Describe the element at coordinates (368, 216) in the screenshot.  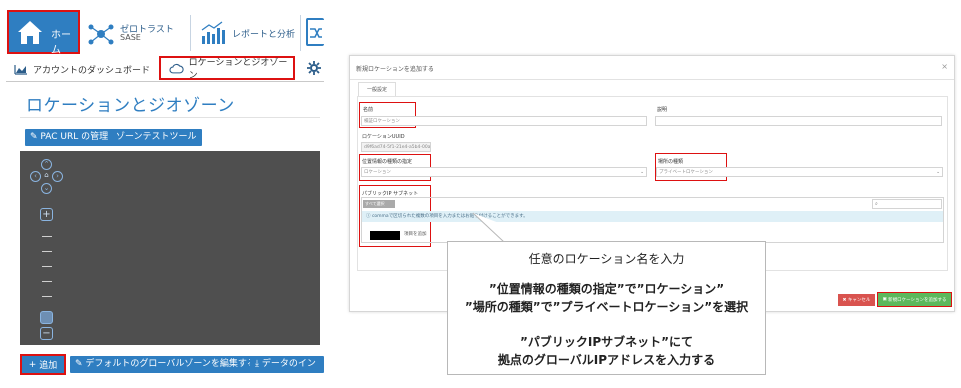
I see `info-icon: ⓘ` at that location.